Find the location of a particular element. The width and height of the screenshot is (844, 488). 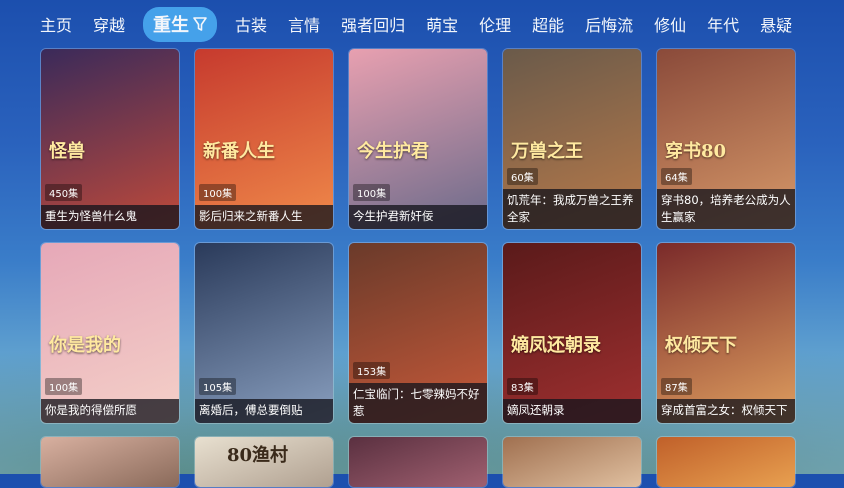

drama-title: 今生护君新奸佞 is located at coordinates (418, 217).